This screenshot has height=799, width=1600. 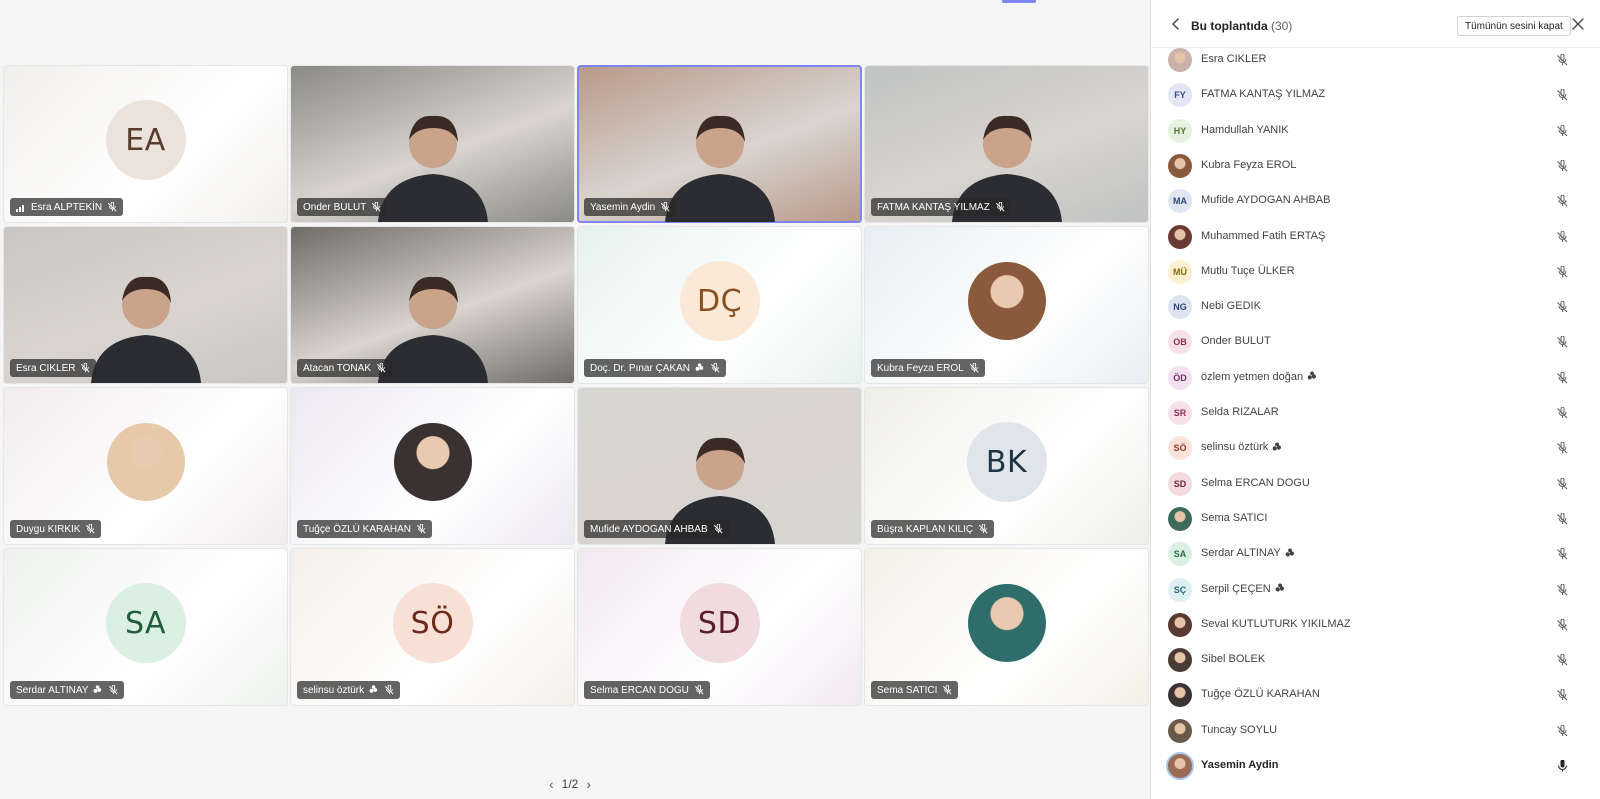 I want to click on panel-title-text: Bu toplantıda, so click(x=1229, y=26).